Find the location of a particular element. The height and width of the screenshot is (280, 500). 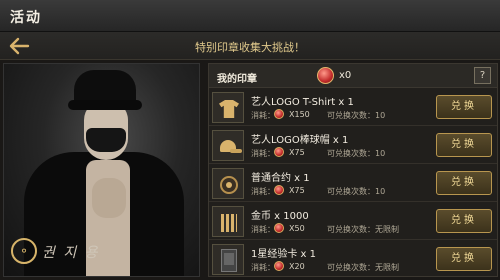

panel-header: 我的印章 x0 ? is located at coordinates (353, 76).